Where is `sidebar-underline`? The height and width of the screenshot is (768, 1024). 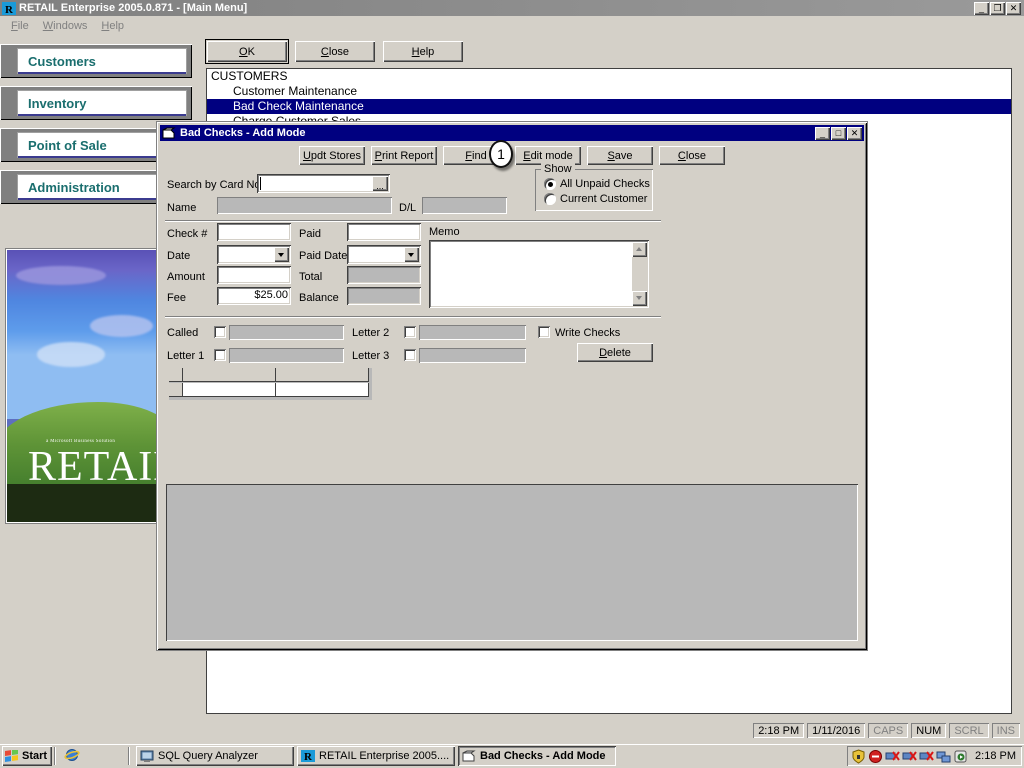 sidebar-underline is located at coordinates (102, 73).